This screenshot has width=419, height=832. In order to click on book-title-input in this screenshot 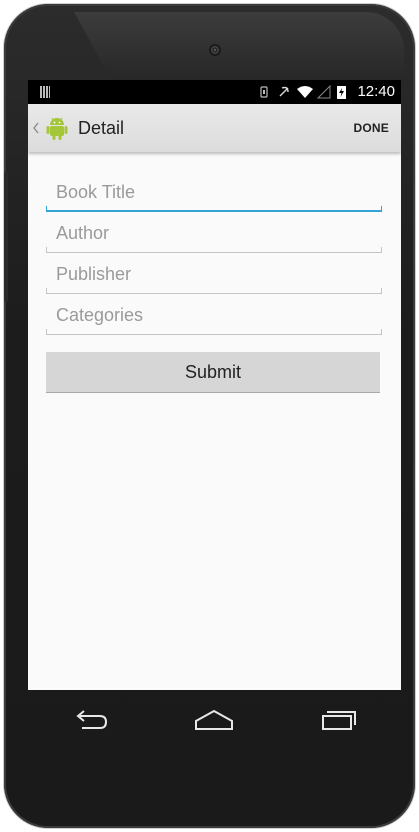, I will do `click(214, 192)`.